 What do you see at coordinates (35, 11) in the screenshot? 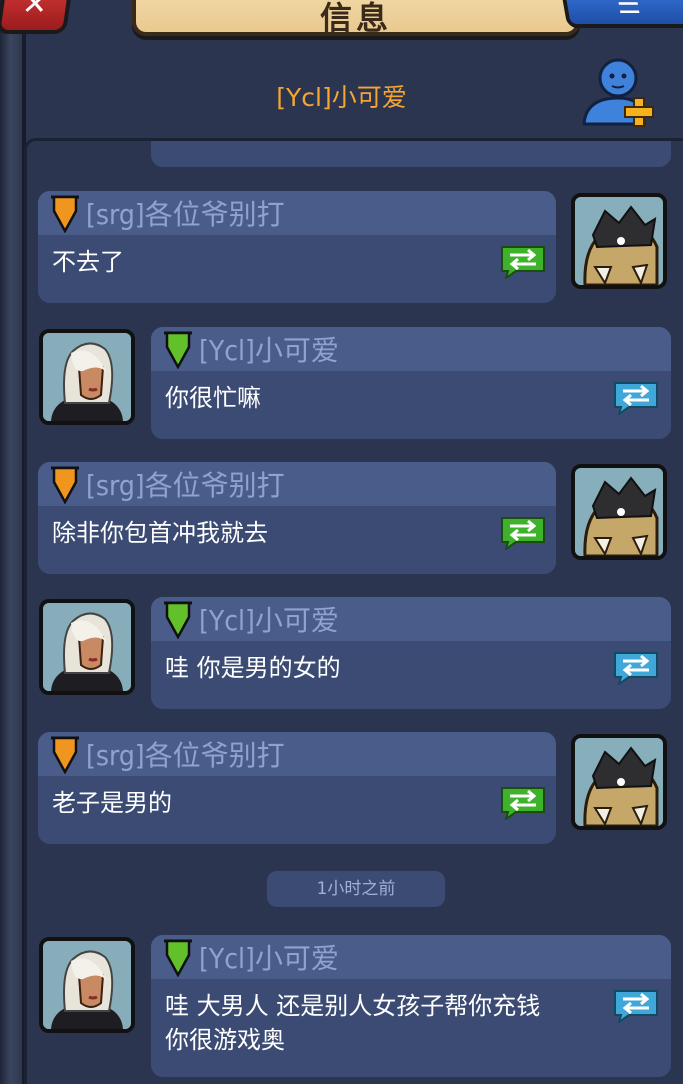
I see `close-icon: ✕` at bounding box center [35, 11].